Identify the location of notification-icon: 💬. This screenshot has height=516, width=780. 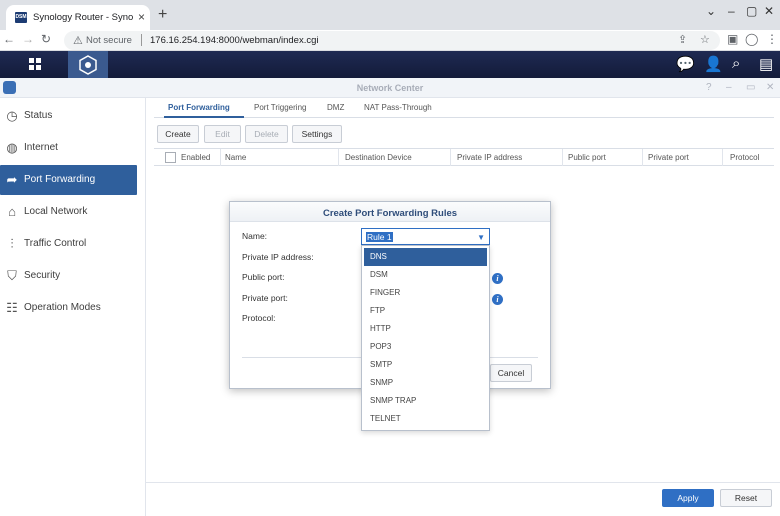
(685, 64).